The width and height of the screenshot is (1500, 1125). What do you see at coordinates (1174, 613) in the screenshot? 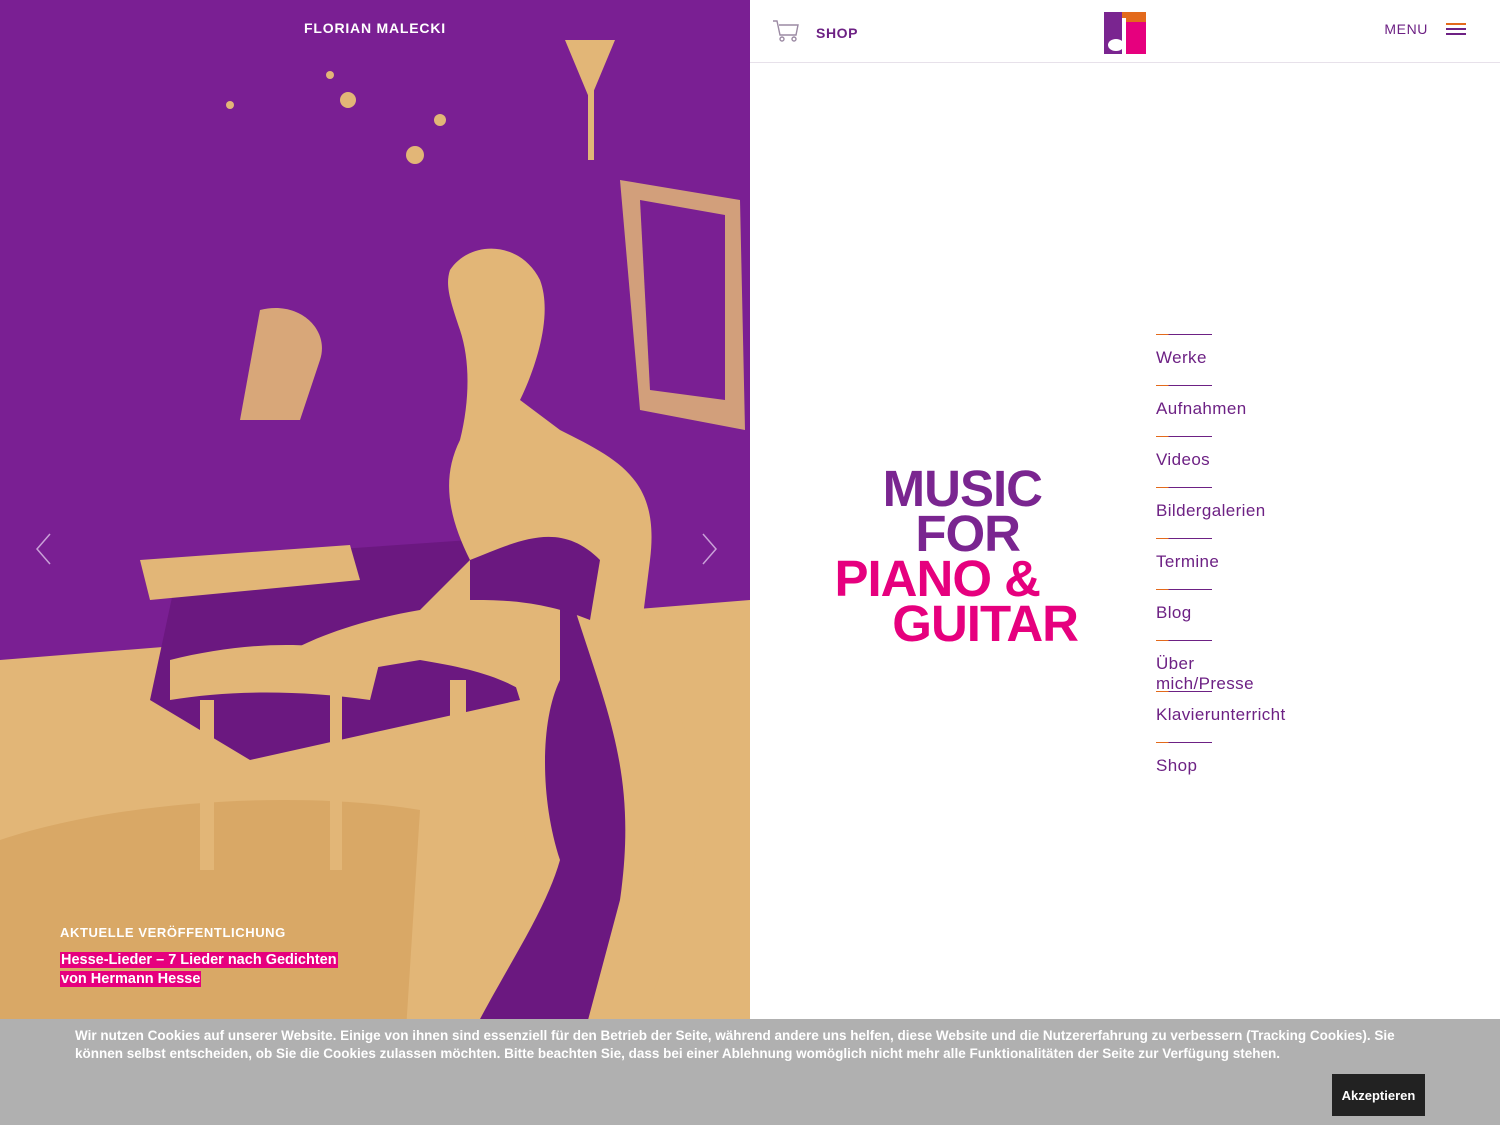
I see `nav-item-label: Blog` at bounding box center [1174, 613].